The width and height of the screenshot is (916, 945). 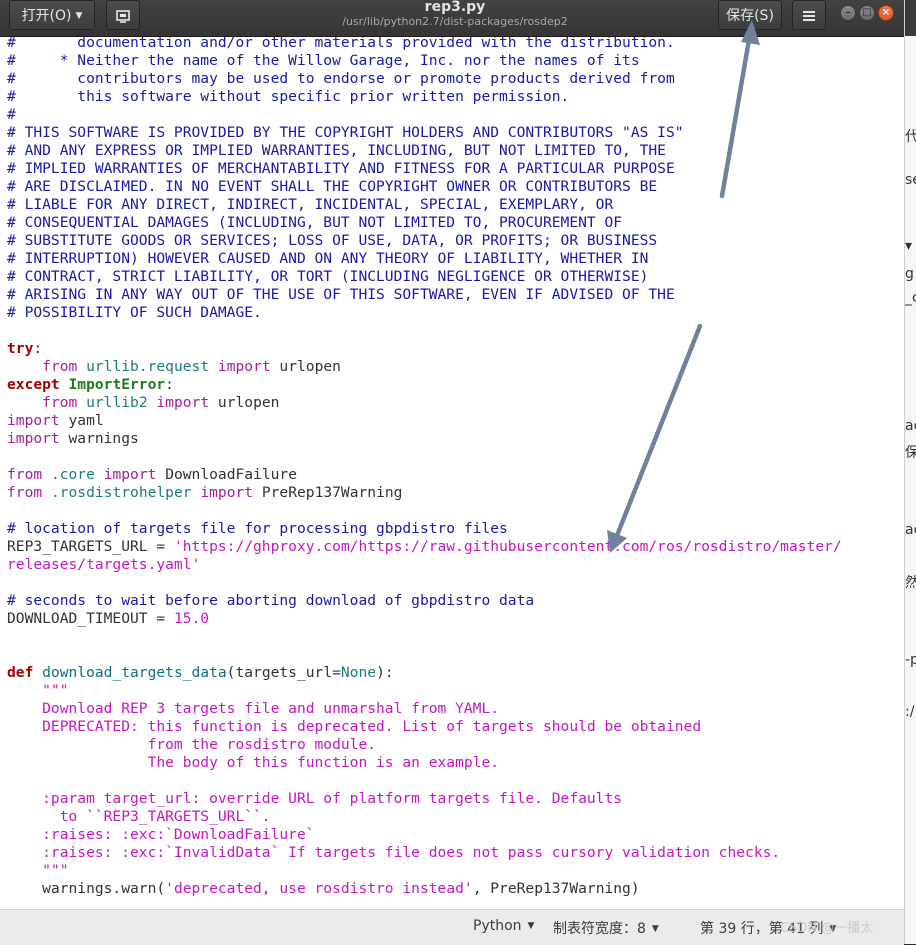 I want to click on code-token: 'deprecated, use rosdistro instead', so click(x=319, y=888).